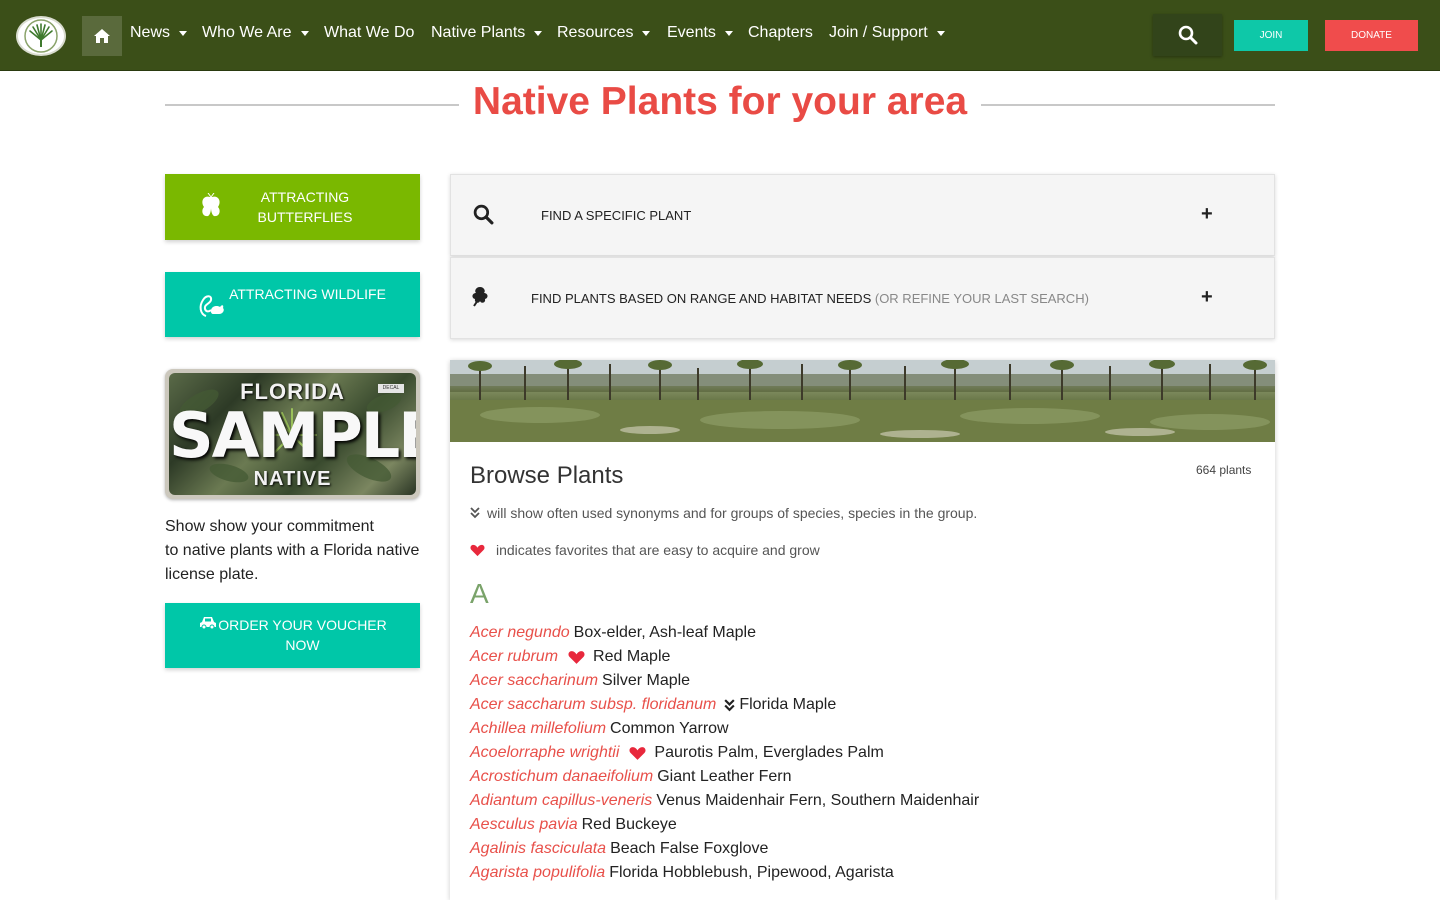 The width and height of the screenshot is (1440, 900). Describe the element at coordinates (561, 801) in the screenshot. I see `plant-scientific-name: Adiantum capillus-veneris` at that location.